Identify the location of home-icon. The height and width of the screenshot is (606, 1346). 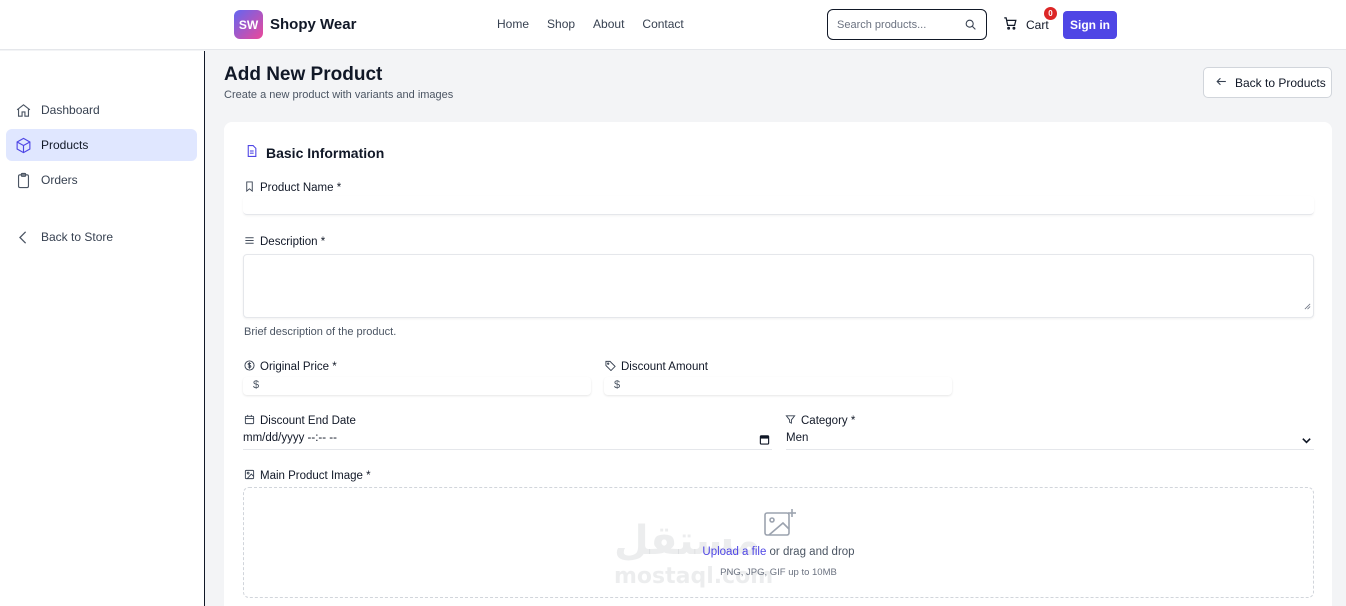
(23, 112).